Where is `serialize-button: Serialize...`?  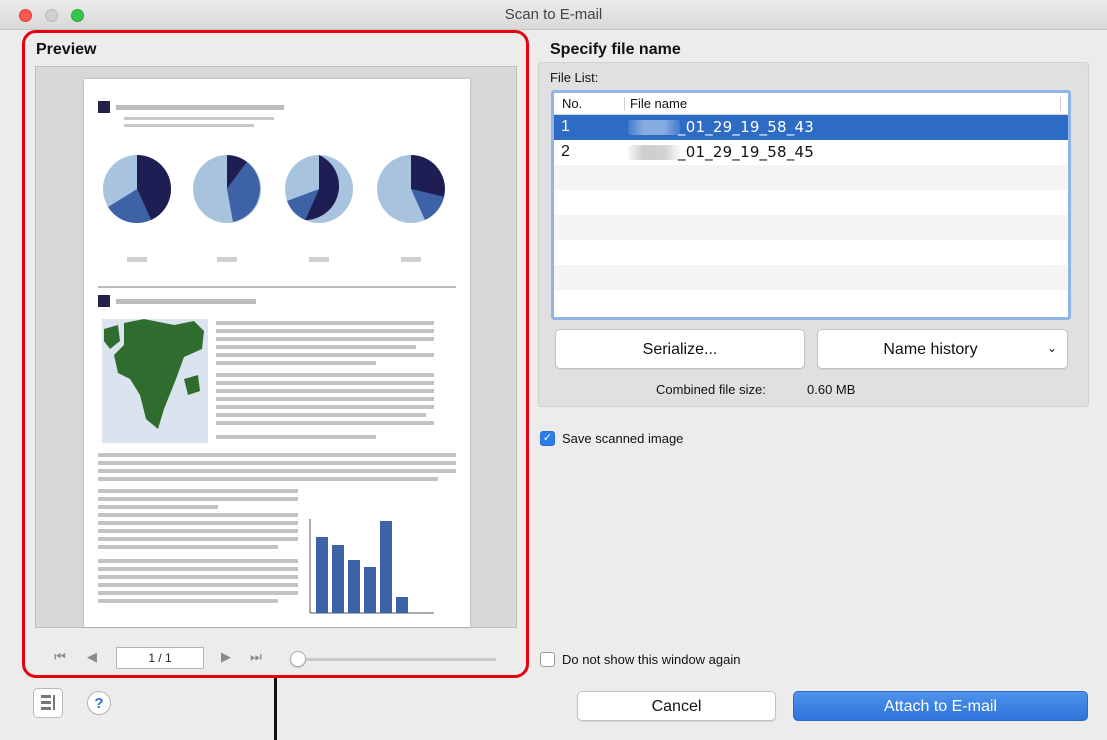 serialize-button: Serialize... is located at coordinates (680, 349).